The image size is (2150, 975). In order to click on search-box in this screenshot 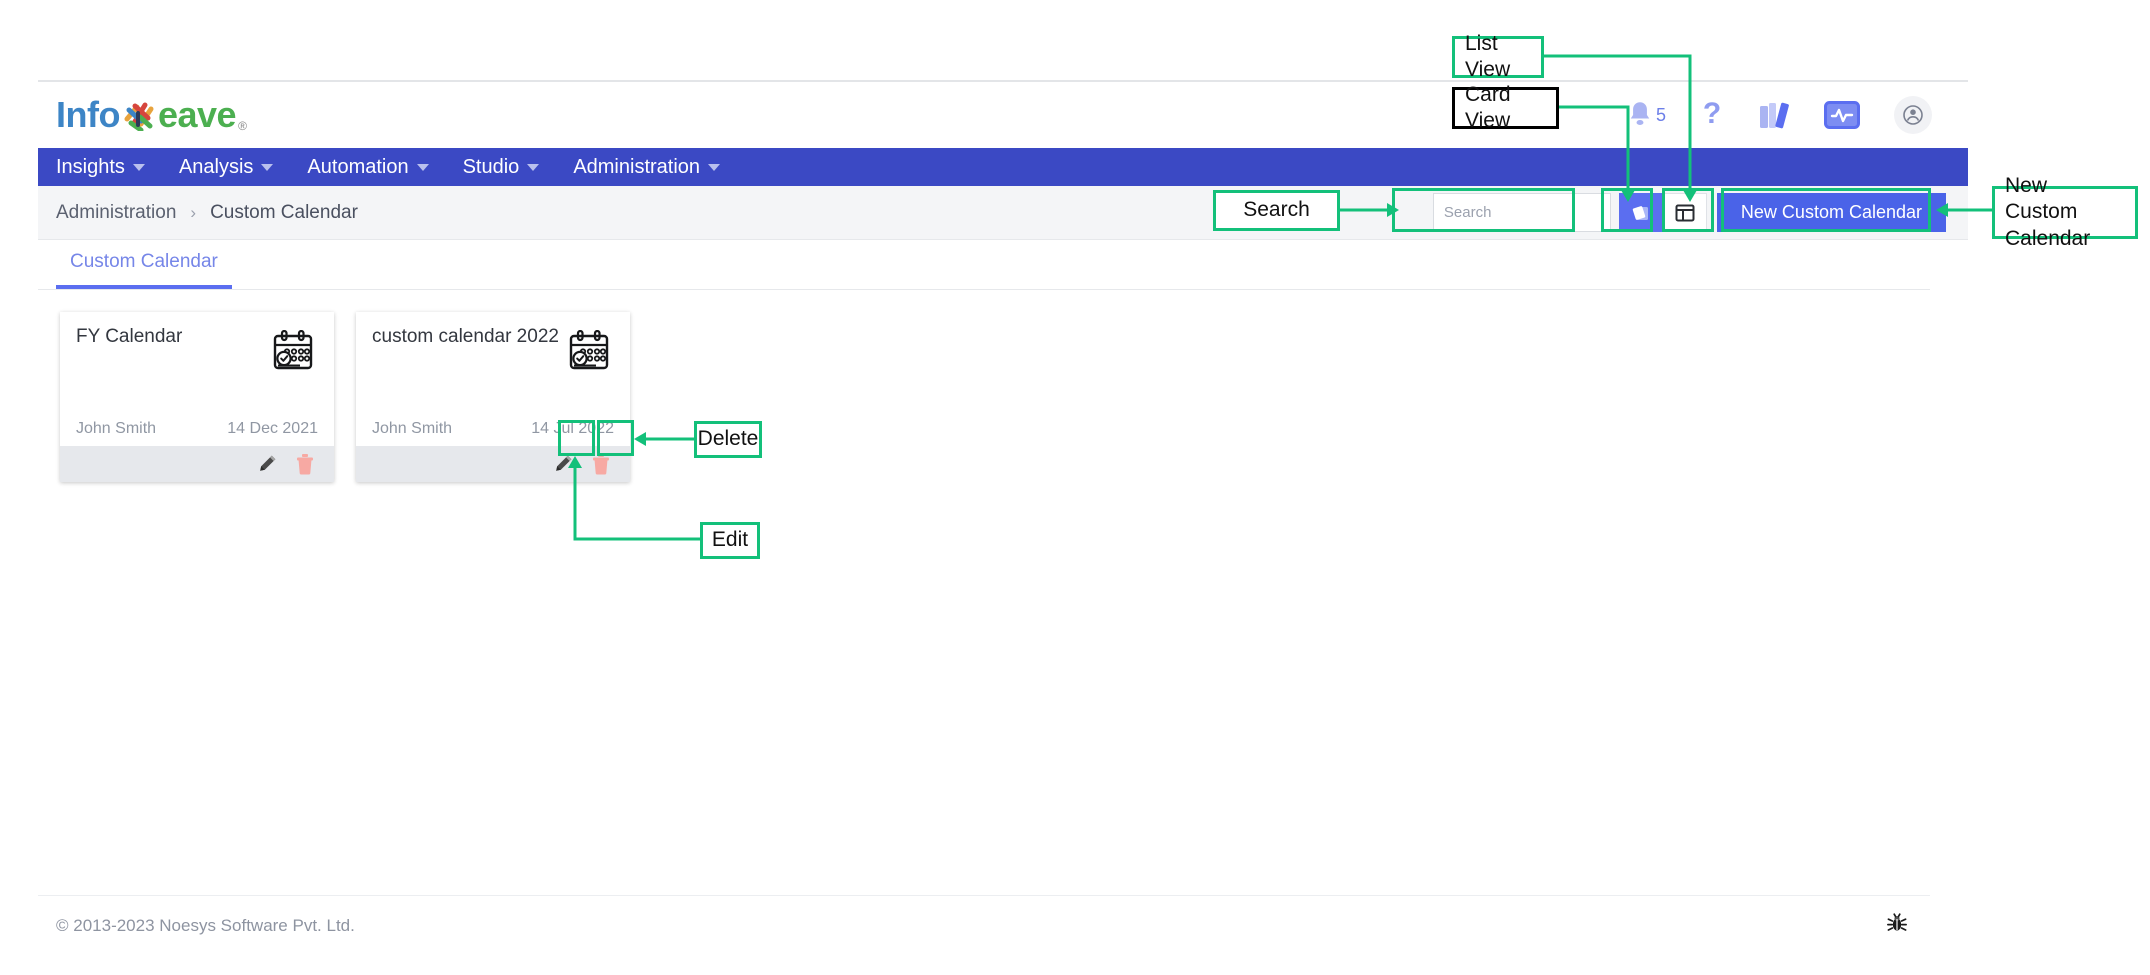, I will do `click(1548, 212)`.